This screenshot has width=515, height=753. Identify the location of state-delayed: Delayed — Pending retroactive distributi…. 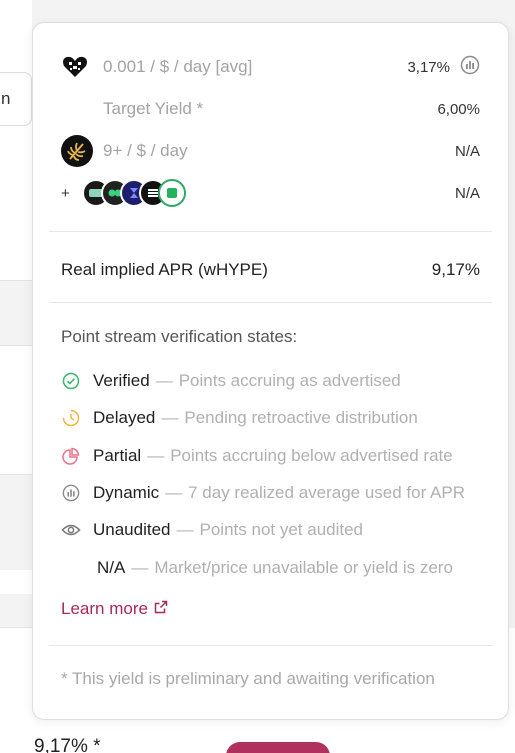
(274, 418).